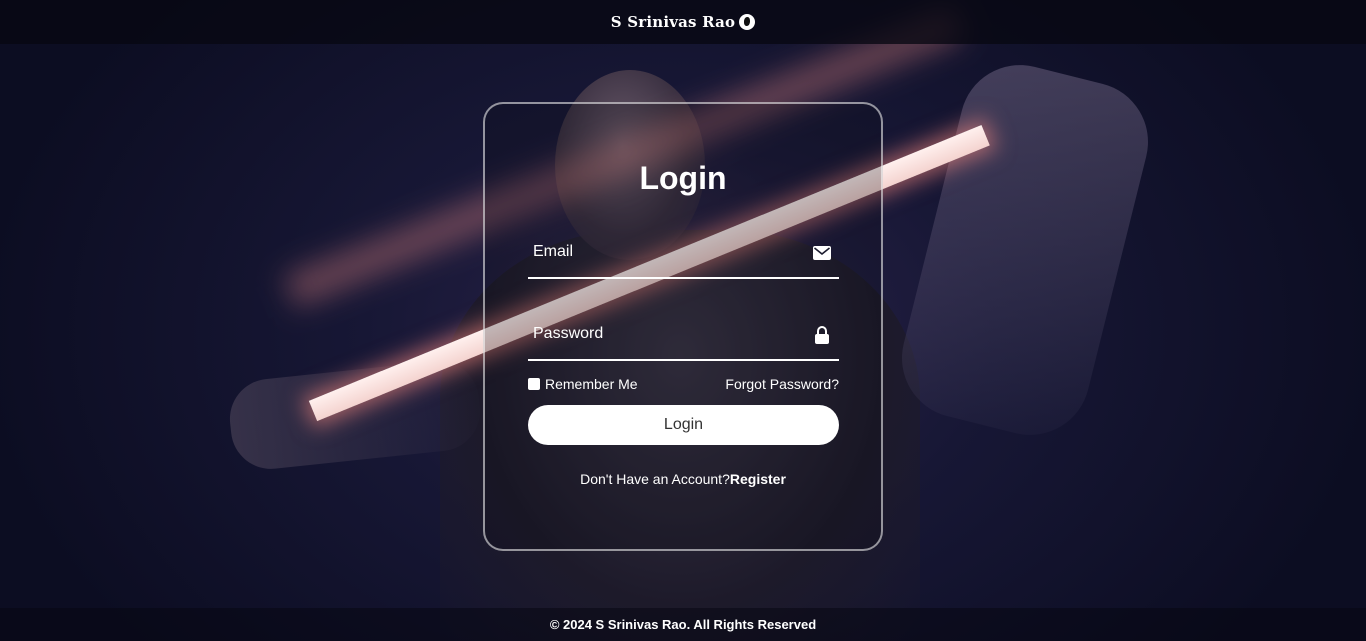  What do you see at coordinates (782, 384) in the screenshot?
I see `forgot-password-link: Forgot Password?` at bounding box center [782, 384].